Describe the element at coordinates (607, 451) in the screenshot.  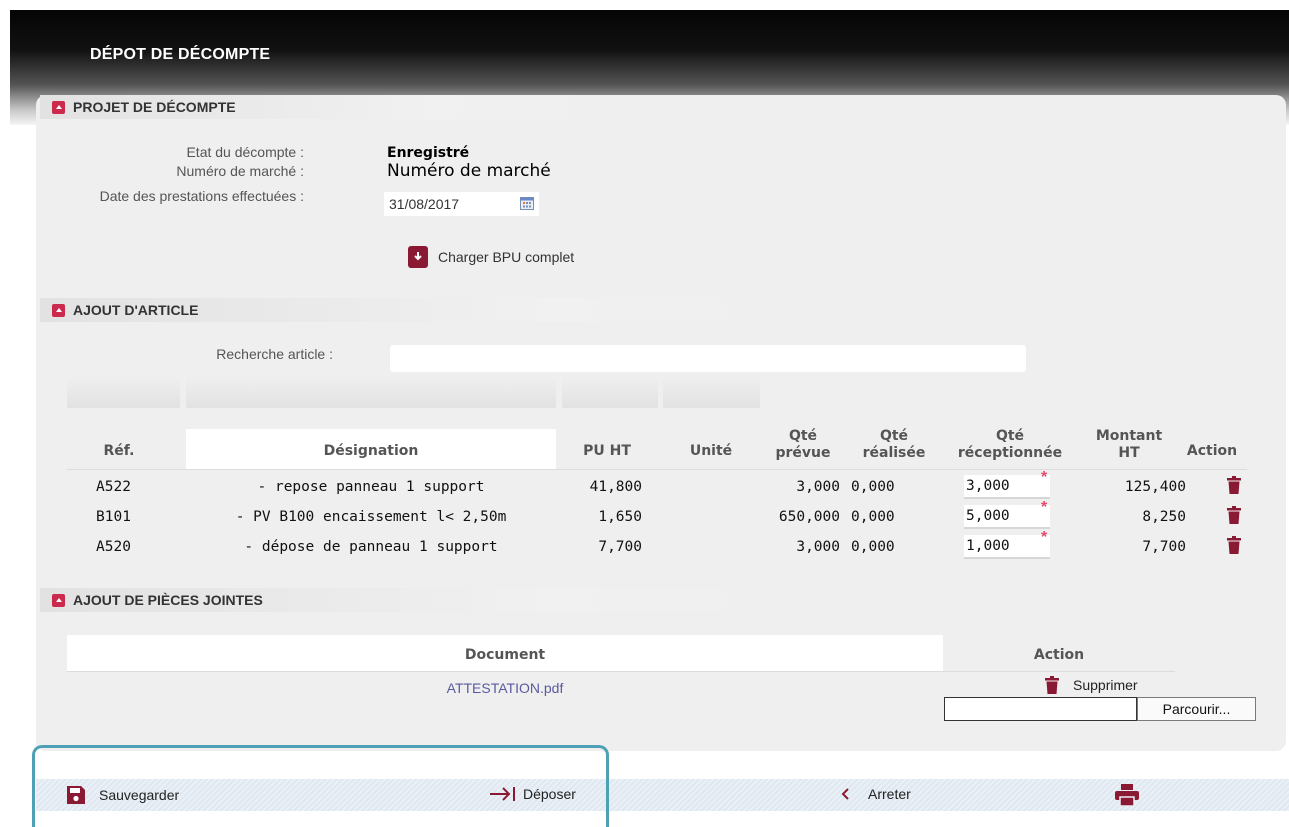
I see `col-pu: PU HT` at that location.